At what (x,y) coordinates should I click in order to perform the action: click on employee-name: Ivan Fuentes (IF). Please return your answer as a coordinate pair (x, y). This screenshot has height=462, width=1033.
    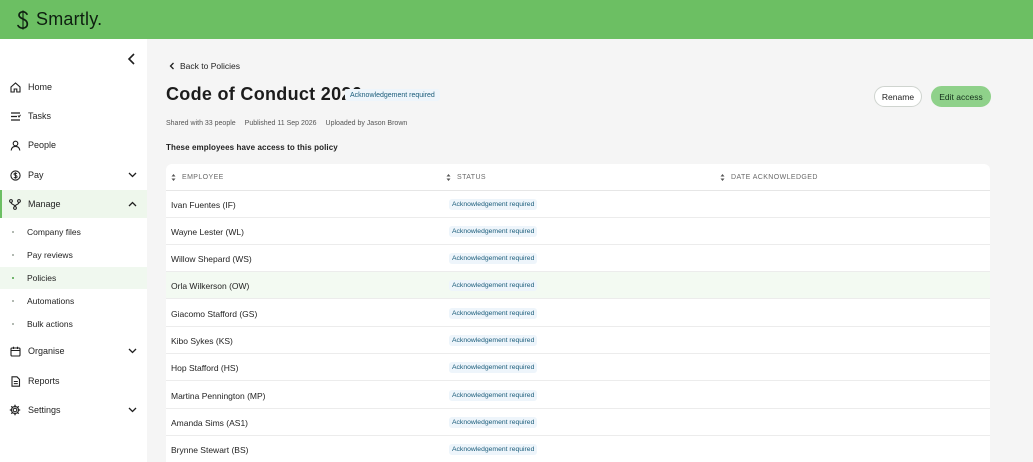
    Looking at the image, I should click on (203, 204).